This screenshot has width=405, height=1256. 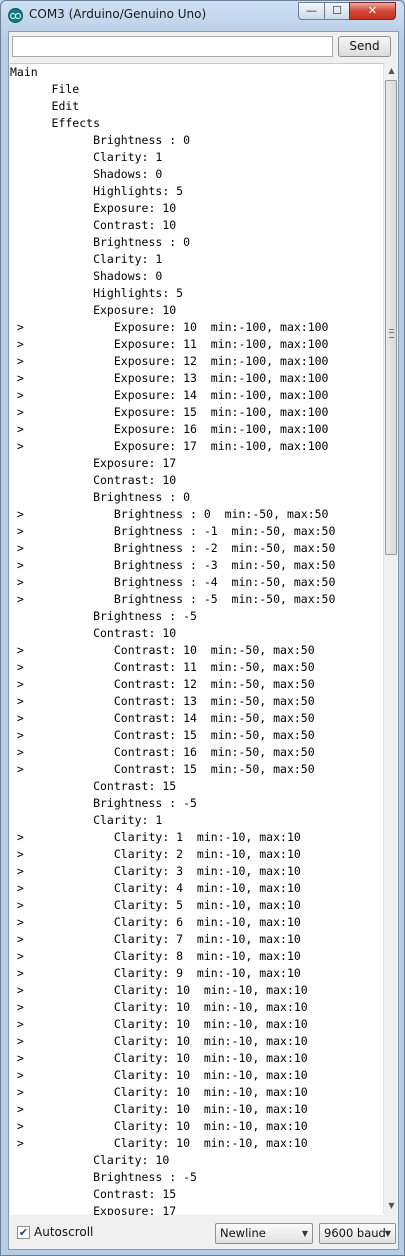 What do you see at coordinates (169, 446) in the screenshot?
I see `console-line: > Exposure: 17 min:-100, max:100` at bounding box center [169, 446].